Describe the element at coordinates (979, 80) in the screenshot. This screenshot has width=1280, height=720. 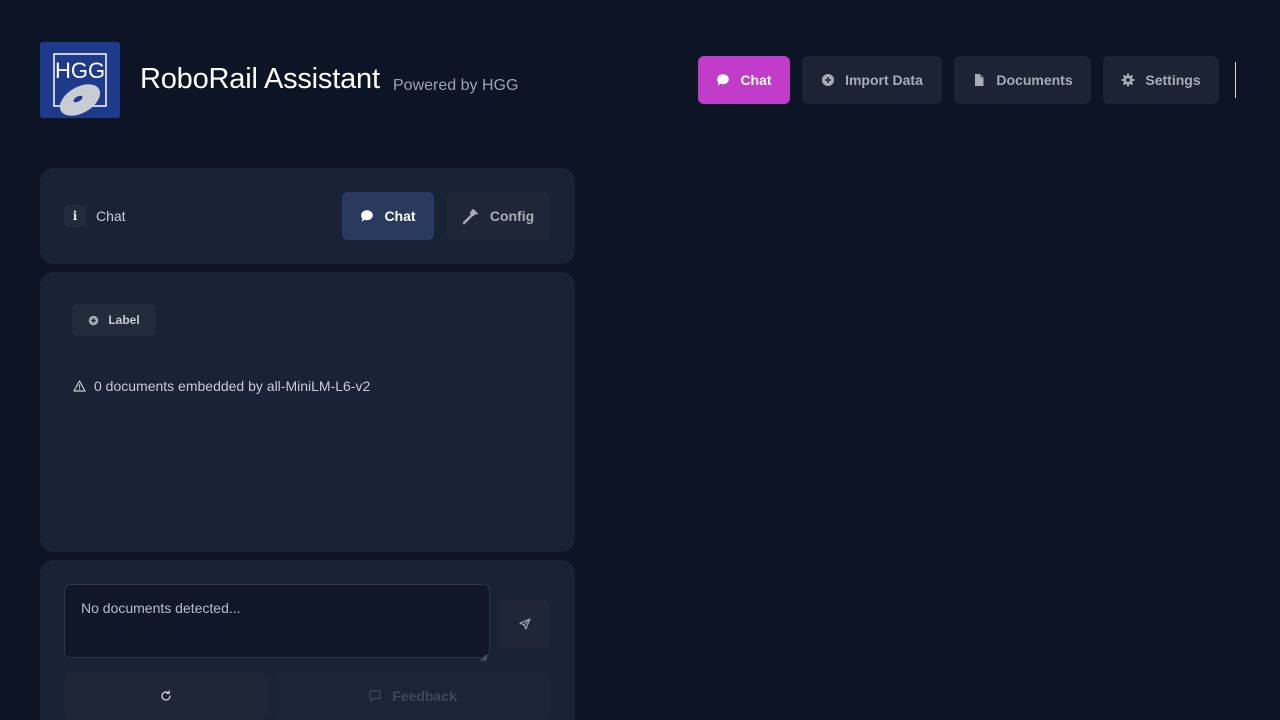
I see `file-icon` at that location.